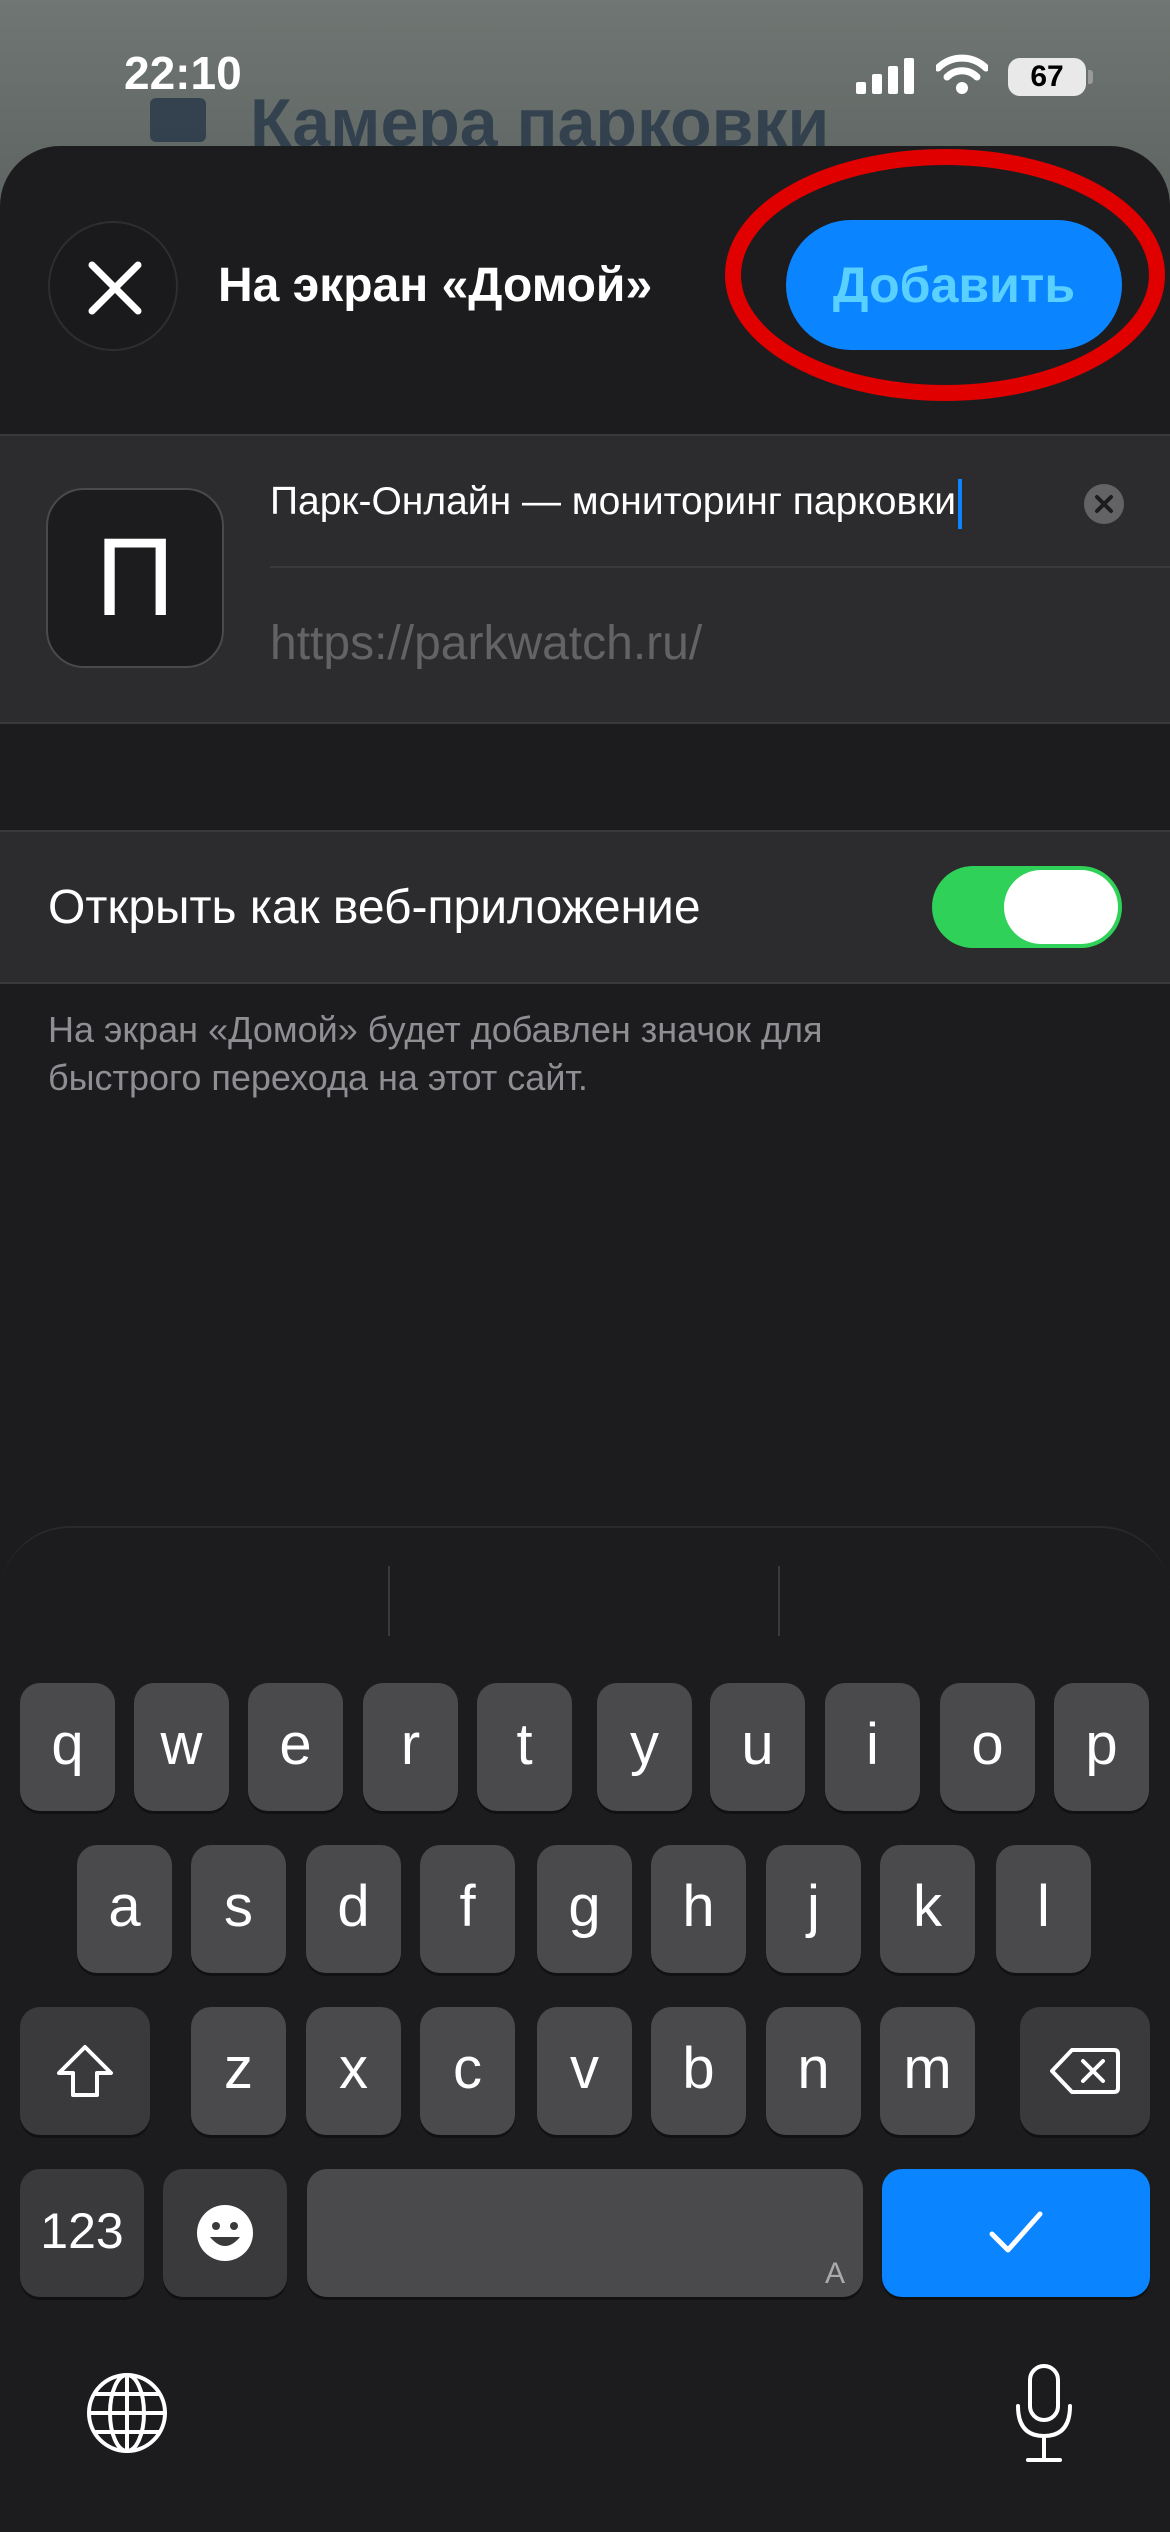 This screenshot has height=2532, width=1170. Describe the element at coordinates (962, 74) in the screenshot. I see `wifi-icon` at that location.